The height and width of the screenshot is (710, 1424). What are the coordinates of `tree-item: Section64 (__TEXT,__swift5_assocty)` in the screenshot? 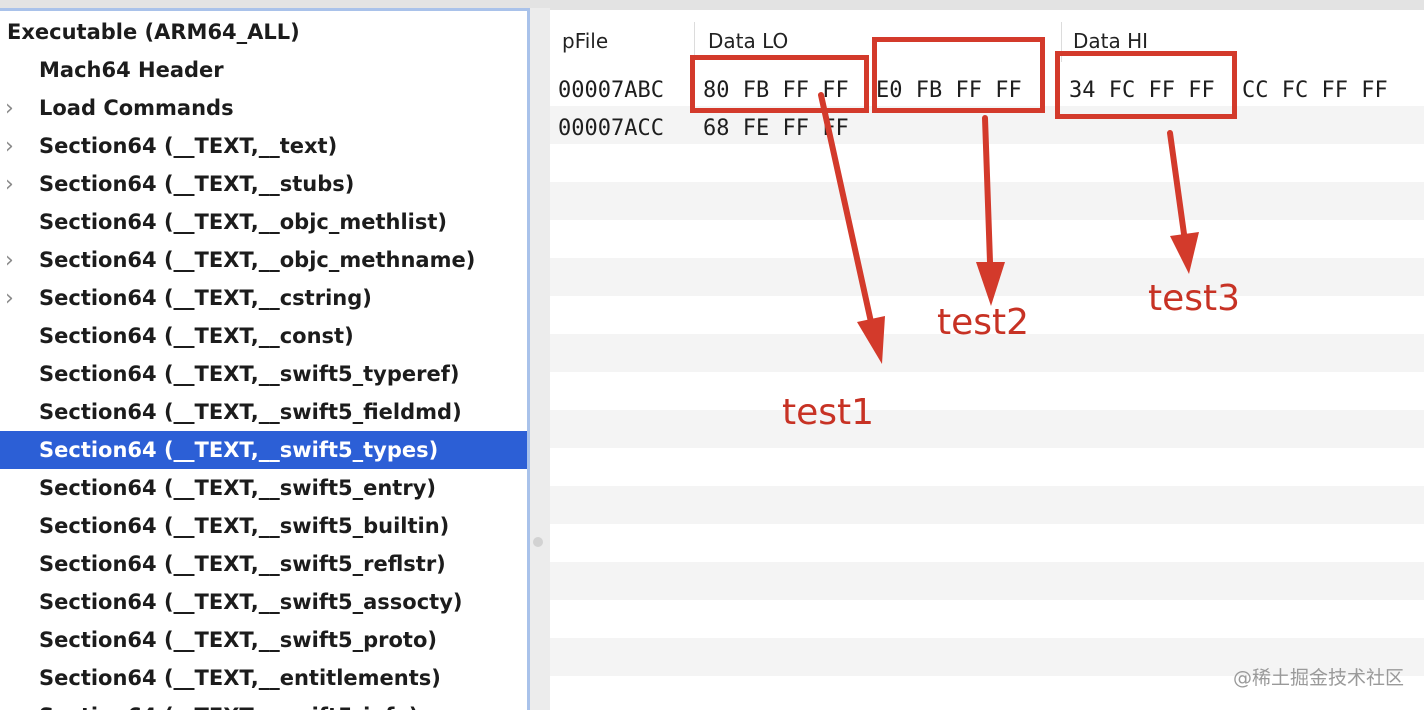 It's located at (263, 602).